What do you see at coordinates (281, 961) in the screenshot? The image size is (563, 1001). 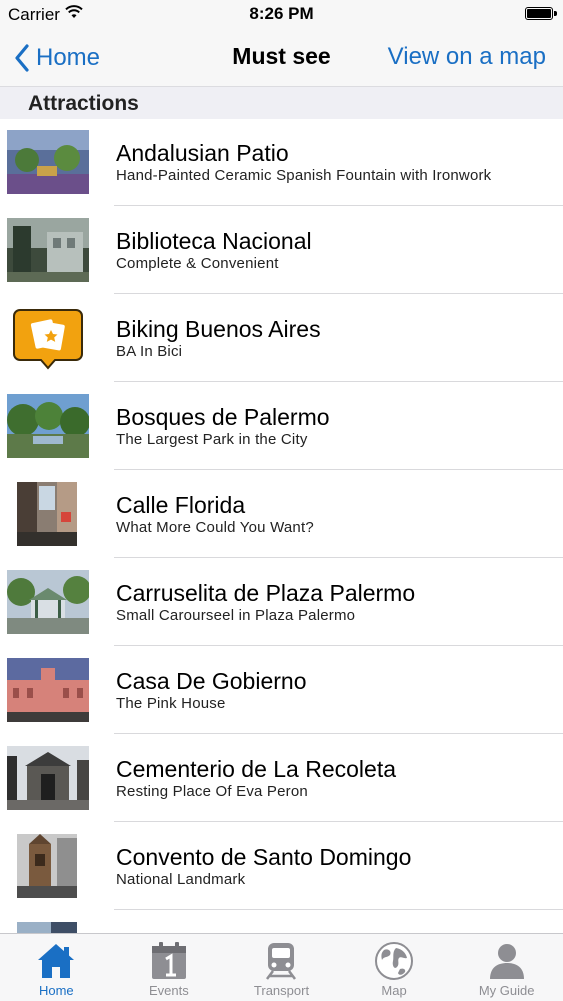 I see `train-icon` at bounding box center [281, 961].